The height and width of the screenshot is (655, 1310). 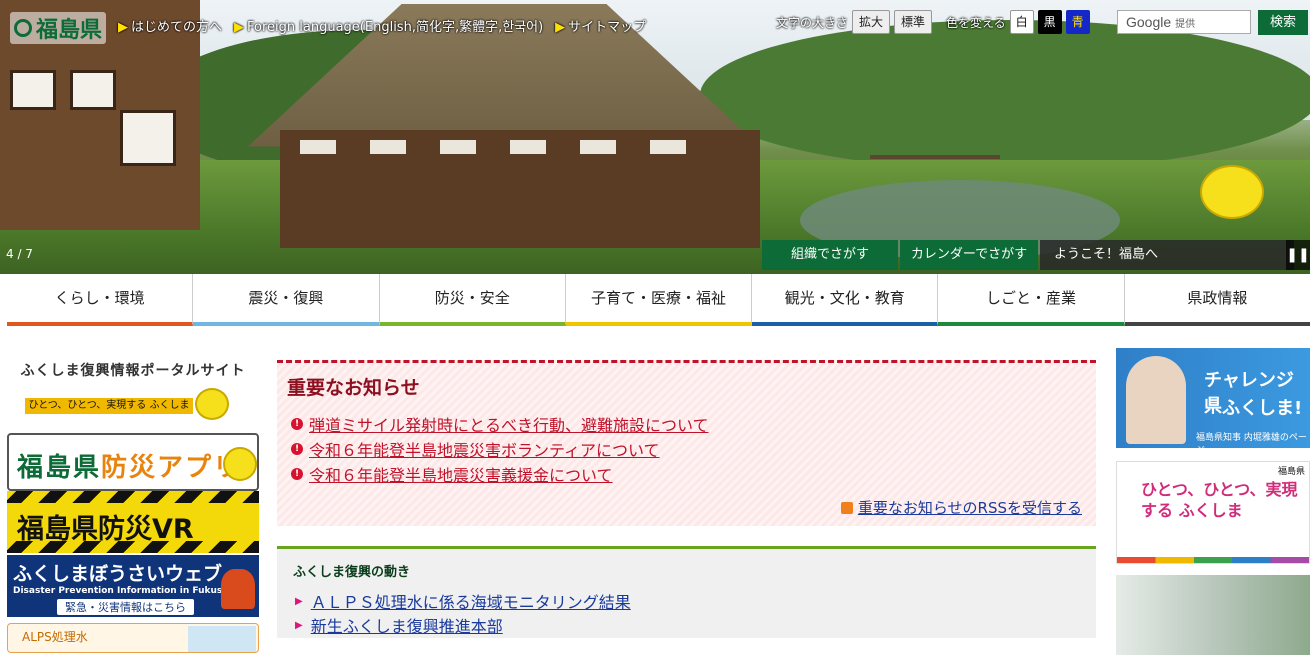 I want to click on portal-subtitle: ひとつ、ひとつ、実現する ふくしま, so click(x=109, y=406).